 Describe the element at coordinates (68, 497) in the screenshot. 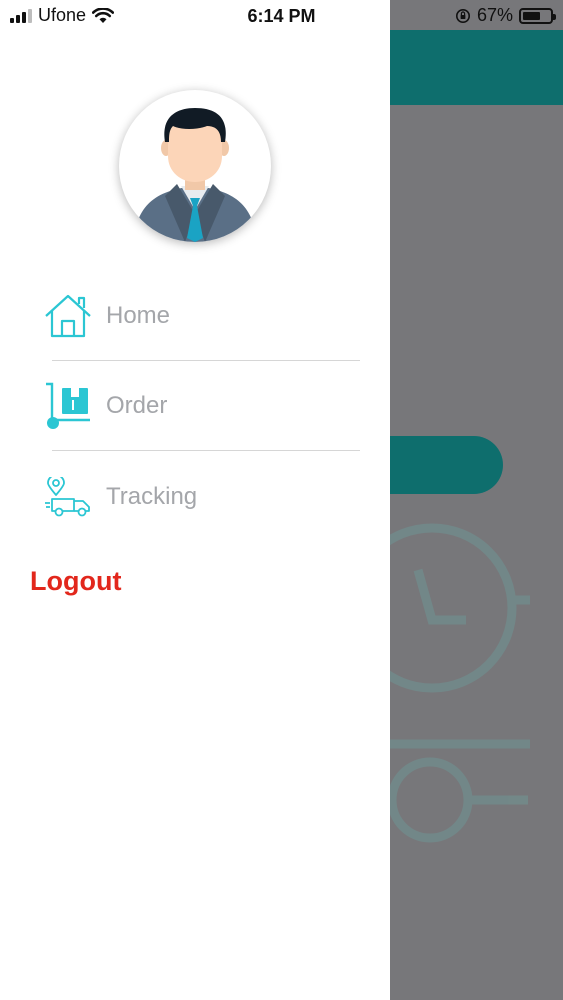

I see `tracking-truck-icon` at that location.